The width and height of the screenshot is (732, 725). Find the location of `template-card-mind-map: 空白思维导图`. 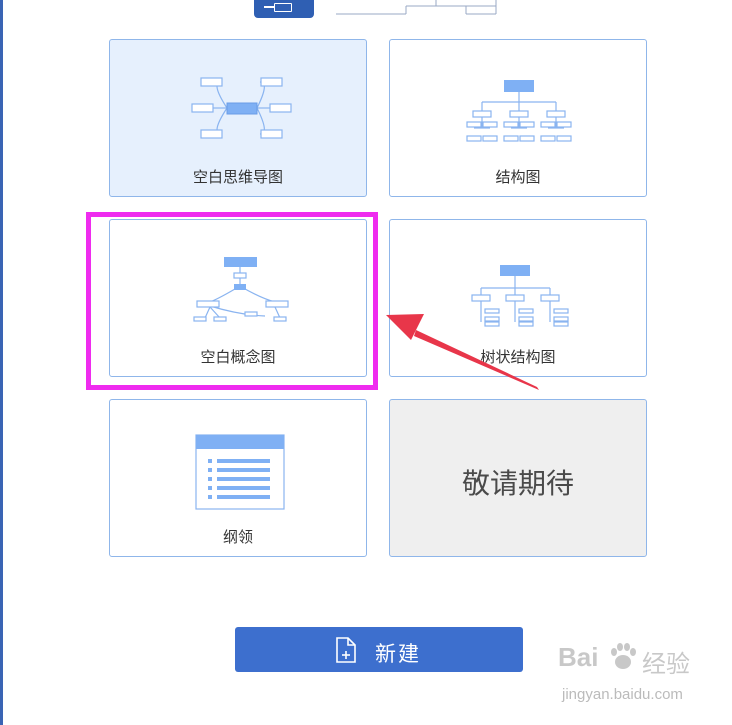

template-card-mind-map: 空白思维导图 is located at coordinates (238, 118).